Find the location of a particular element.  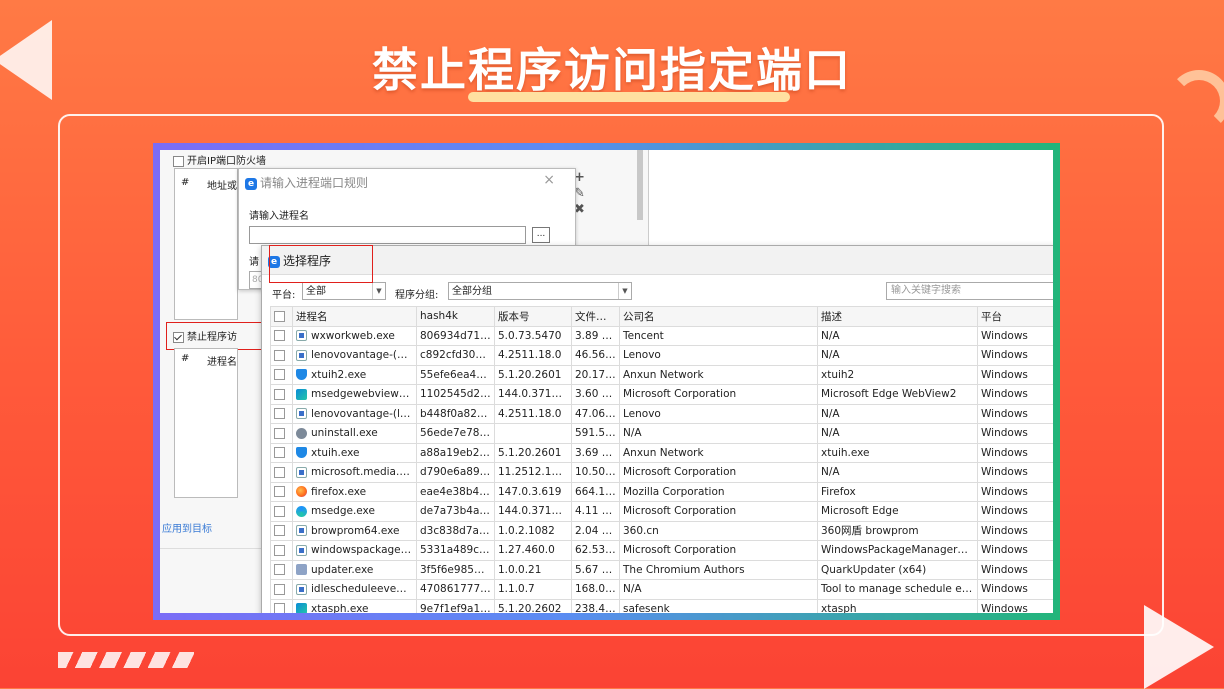

cell-hash: eae4e38b48cd is located at coordinates (455, 491).